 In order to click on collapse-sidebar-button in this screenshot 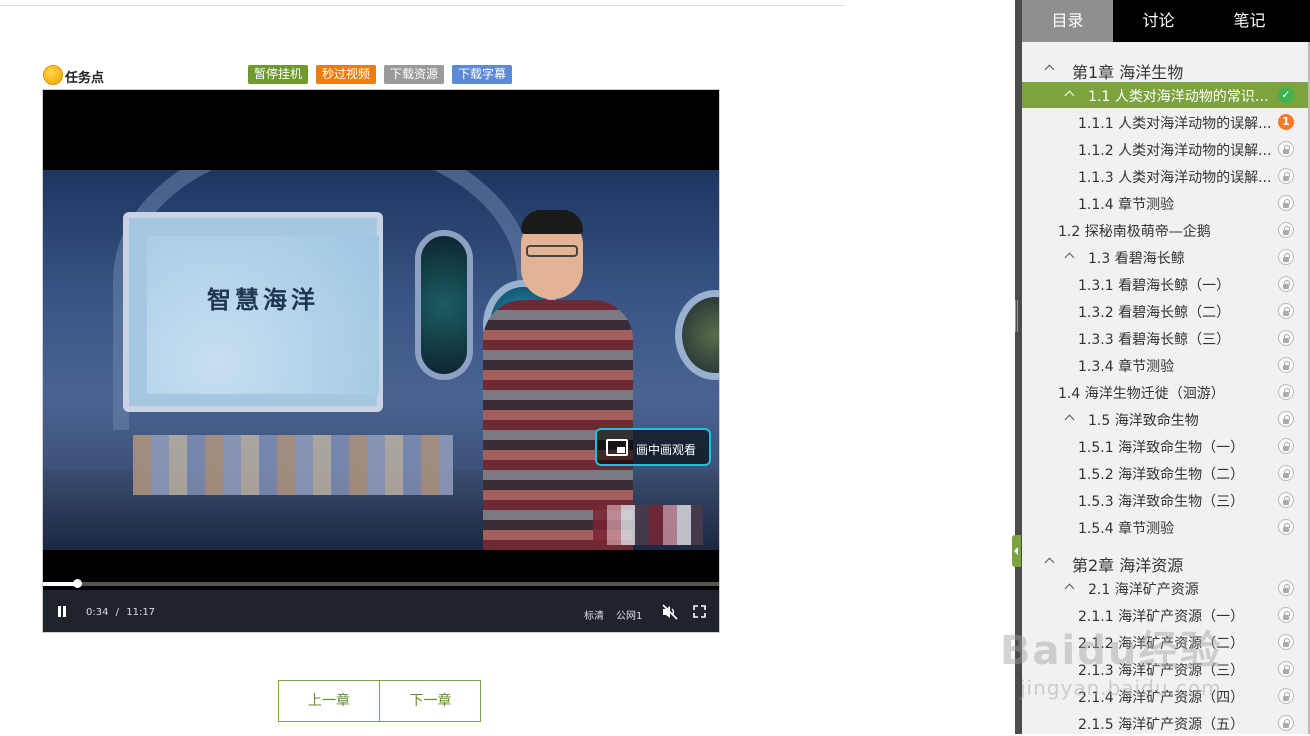, I will do `click(1016, 551)`.